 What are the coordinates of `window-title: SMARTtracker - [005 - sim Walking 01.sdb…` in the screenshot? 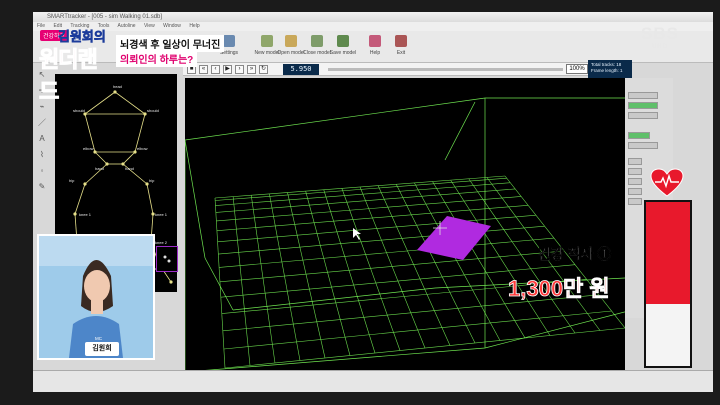 It's located at (105, 17).